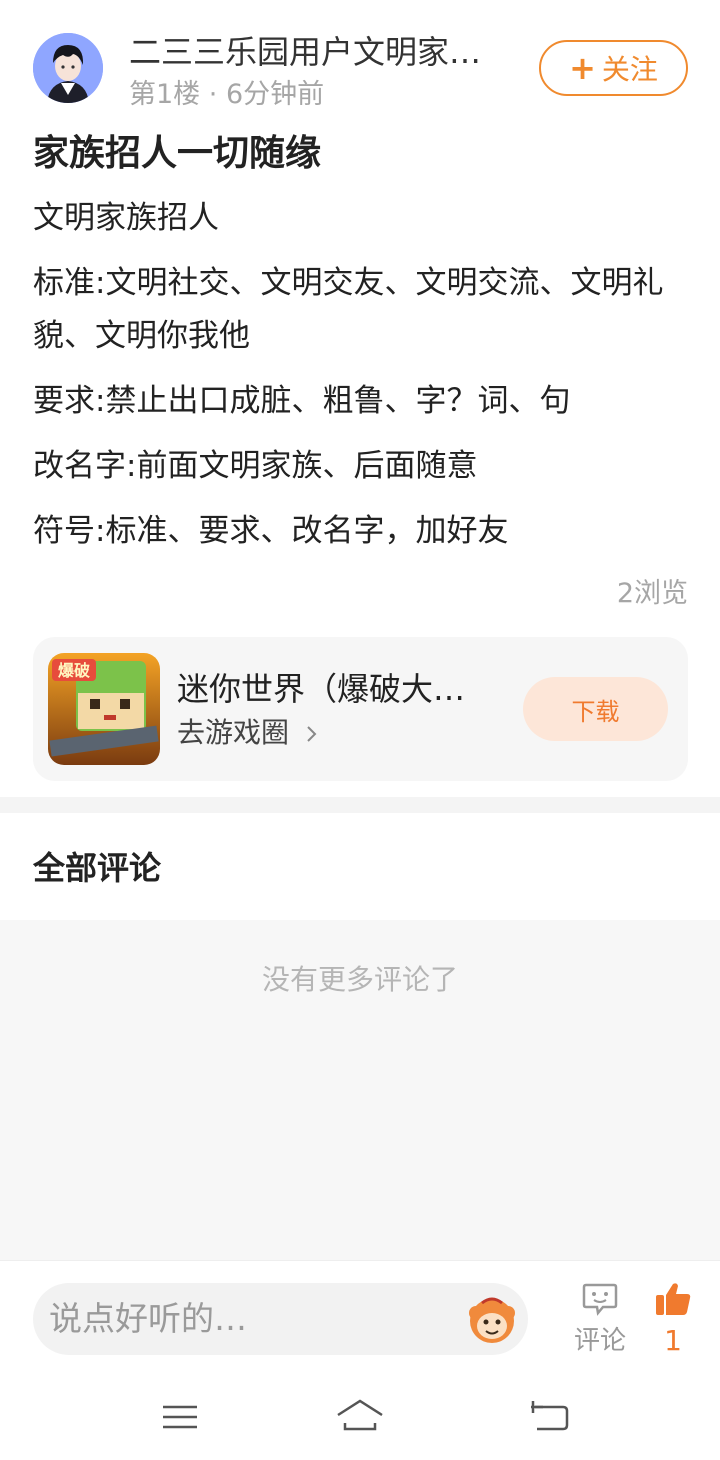 This screenshot has width=720, height=1460. Describe the element at coordinates (74, 670) in the screenshot. I see `game-icon-logo-text: 爆破` at that location.